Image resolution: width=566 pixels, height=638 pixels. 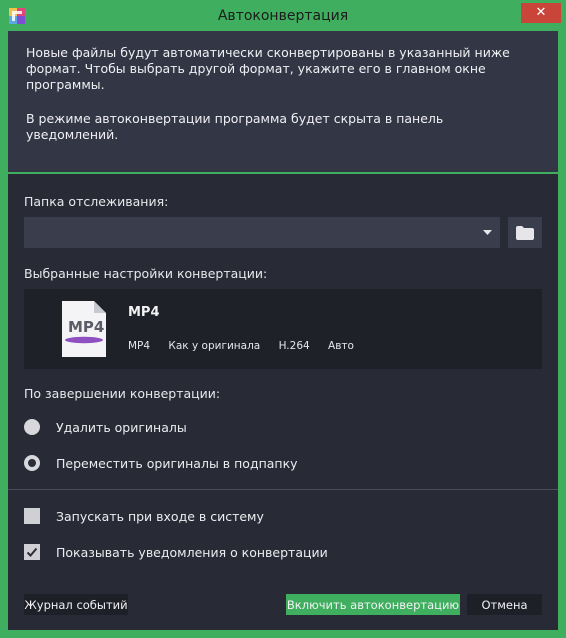 I want to click on window-title: Автоконвертация, so click(x=283, y=16).